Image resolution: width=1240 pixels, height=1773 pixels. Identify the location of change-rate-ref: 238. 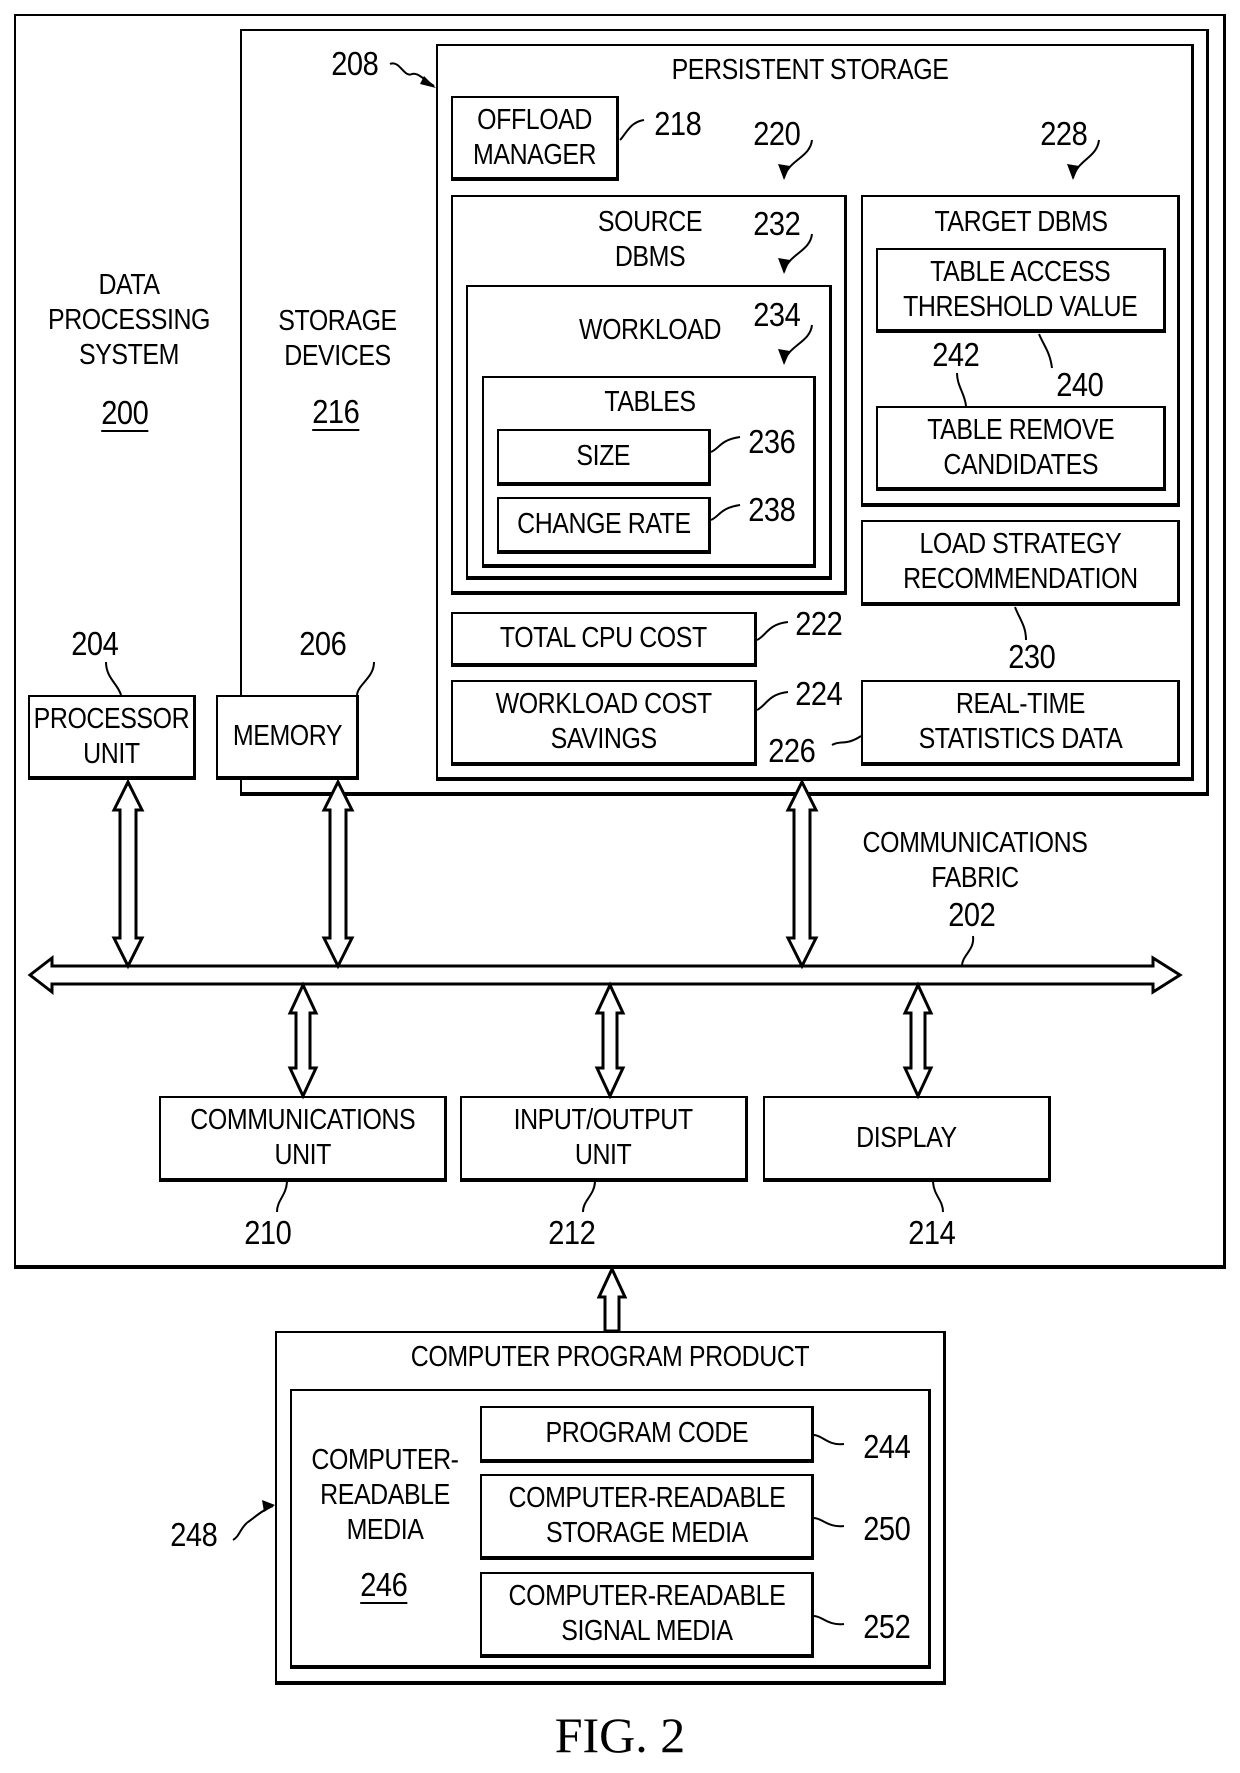
(772, 509).